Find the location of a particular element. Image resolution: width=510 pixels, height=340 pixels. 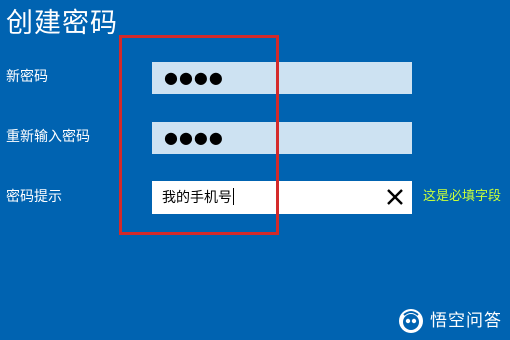

new-password-masked-value: ●●●● is located at coordinates (194, 77).